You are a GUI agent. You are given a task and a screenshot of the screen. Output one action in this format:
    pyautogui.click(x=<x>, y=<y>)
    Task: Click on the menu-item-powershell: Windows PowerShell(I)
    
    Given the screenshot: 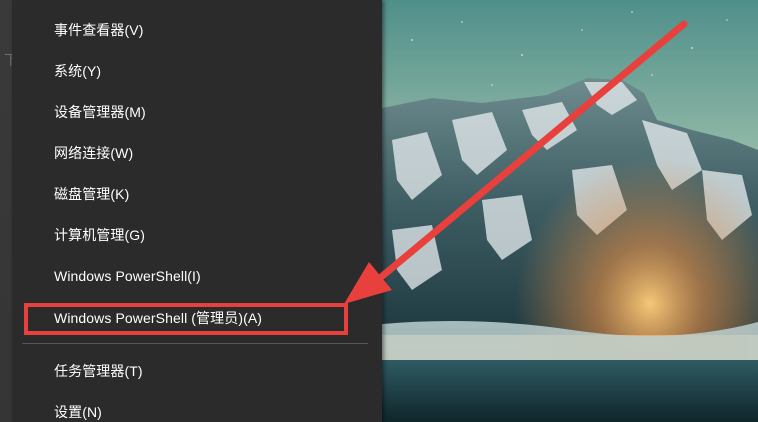 What is the action you would take?
    pyautogui.click(x=197, y=276)
    